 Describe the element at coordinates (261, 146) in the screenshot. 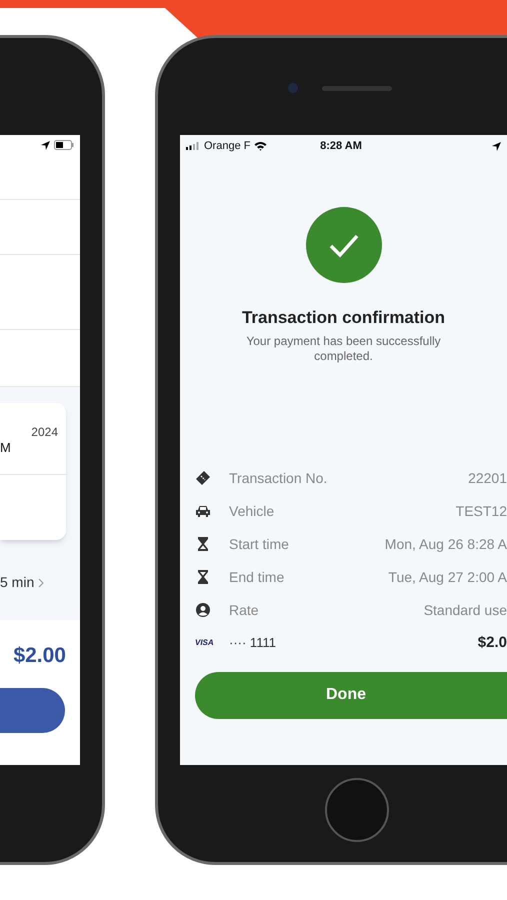

I see `wifi-icon` at that location.